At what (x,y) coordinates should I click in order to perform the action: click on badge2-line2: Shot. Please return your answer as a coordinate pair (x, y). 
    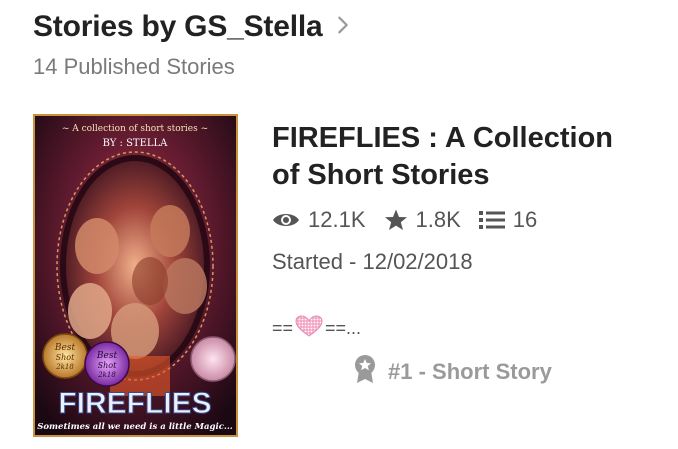
    Looking at the image, I should click on (107, 365).